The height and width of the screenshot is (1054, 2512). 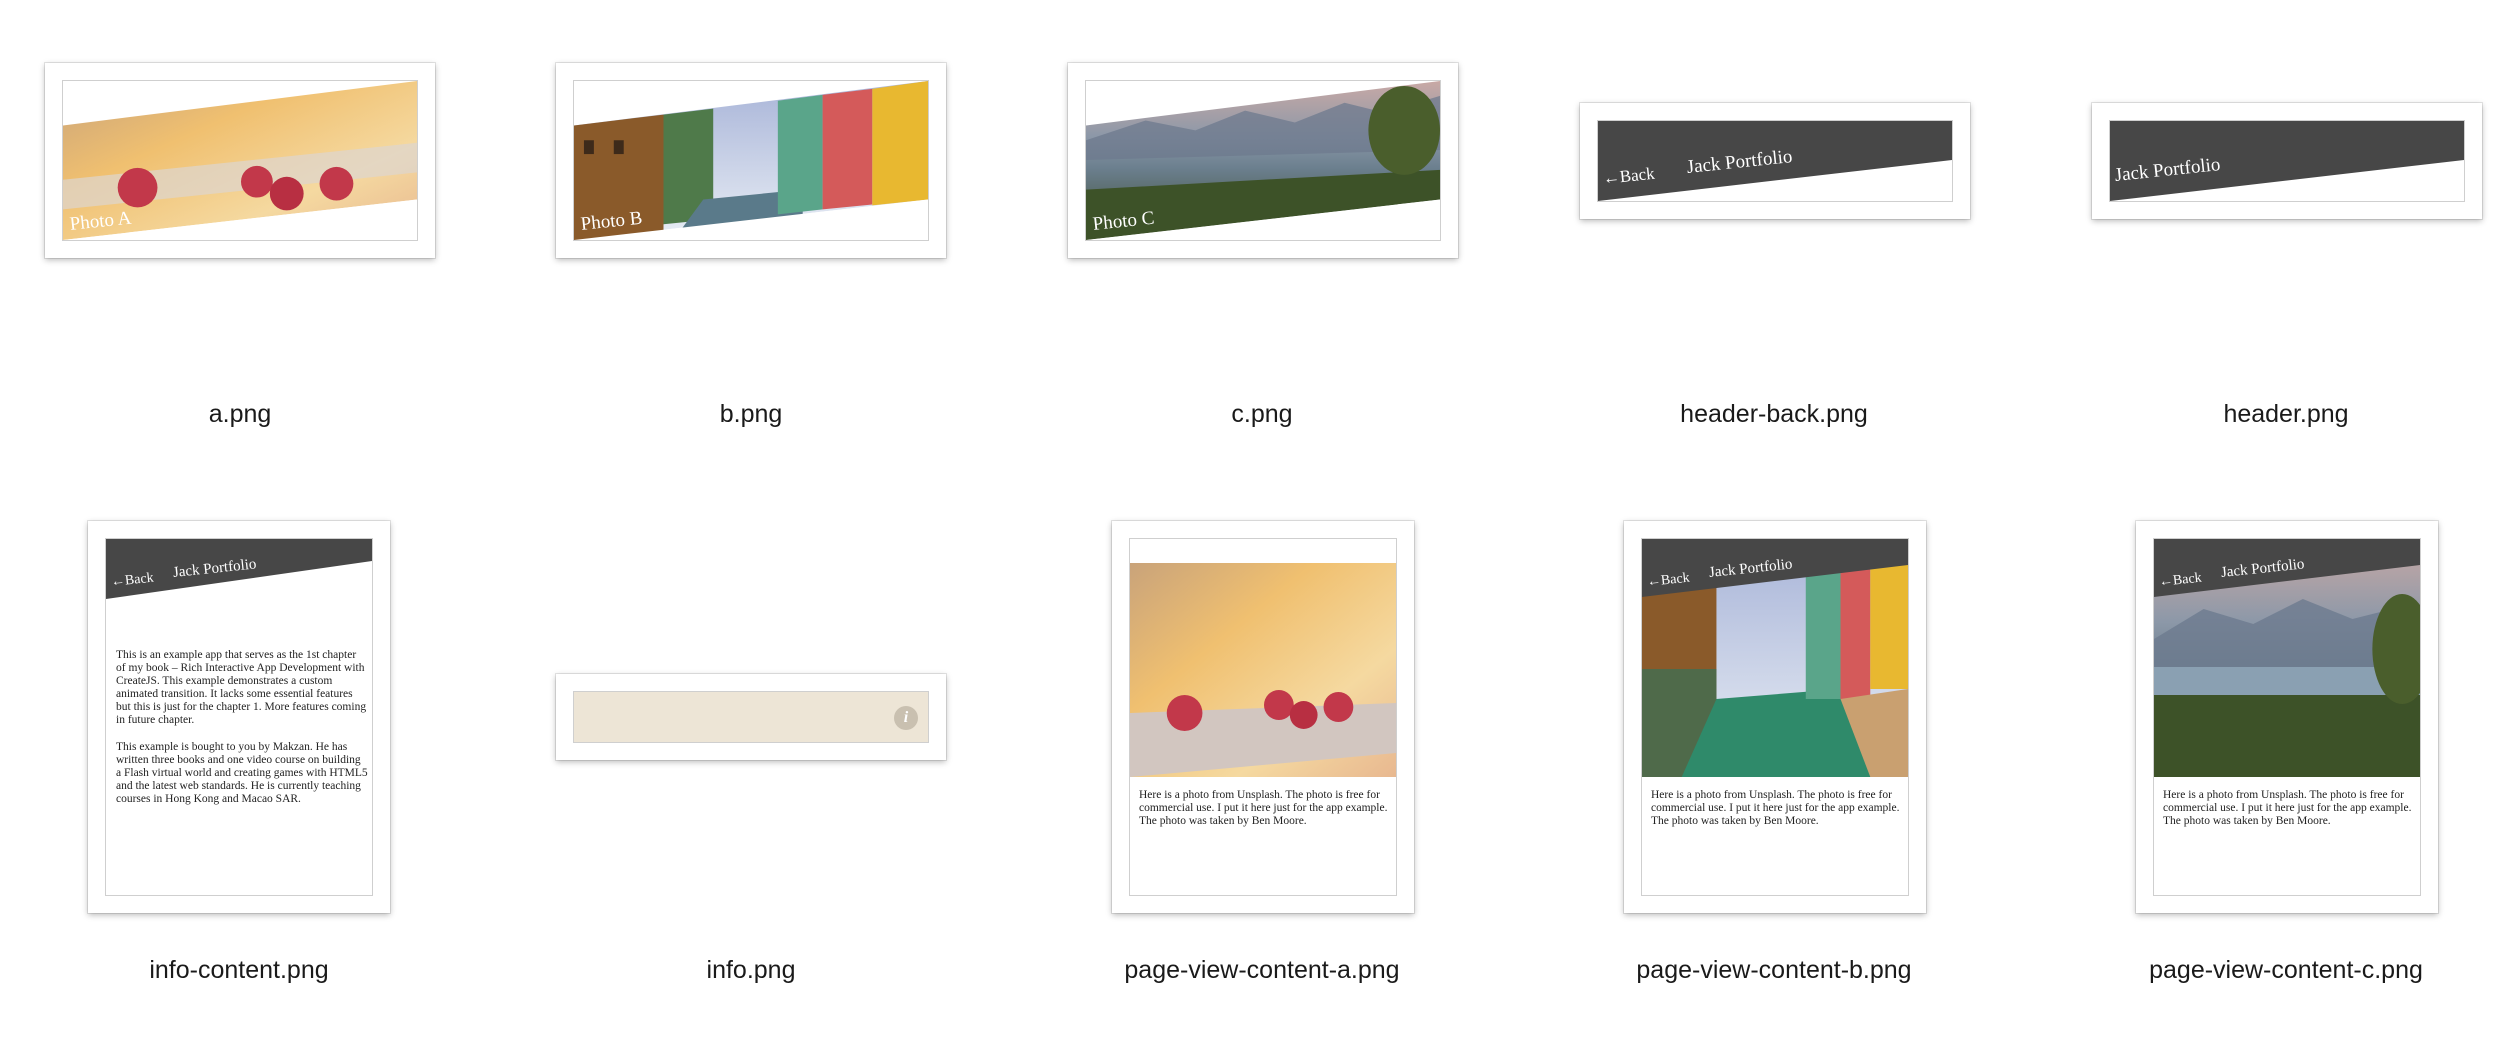 I want to click on thumbnail-info: i, so click(x=751, y=717).